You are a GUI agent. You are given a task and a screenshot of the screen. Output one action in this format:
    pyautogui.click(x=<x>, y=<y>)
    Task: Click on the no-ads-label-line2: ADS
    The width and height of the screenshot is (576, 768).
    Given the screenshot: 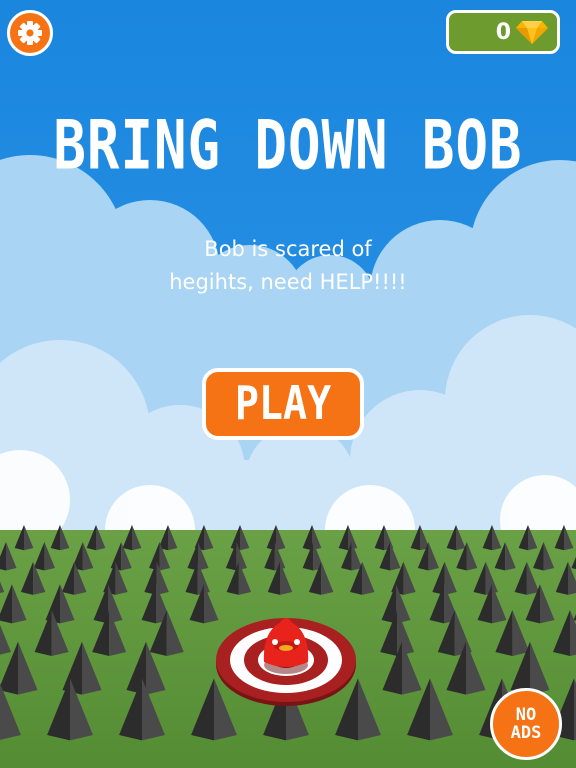 What is the action you would take?
    pyautogui.click(x=526, y=733)
    